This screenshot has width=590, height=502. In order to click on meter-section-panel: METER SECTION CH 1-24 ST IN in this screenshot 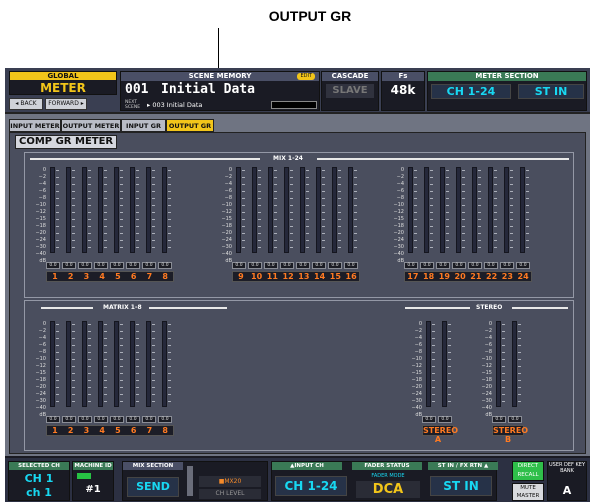, I will do `click(507, 91)`.